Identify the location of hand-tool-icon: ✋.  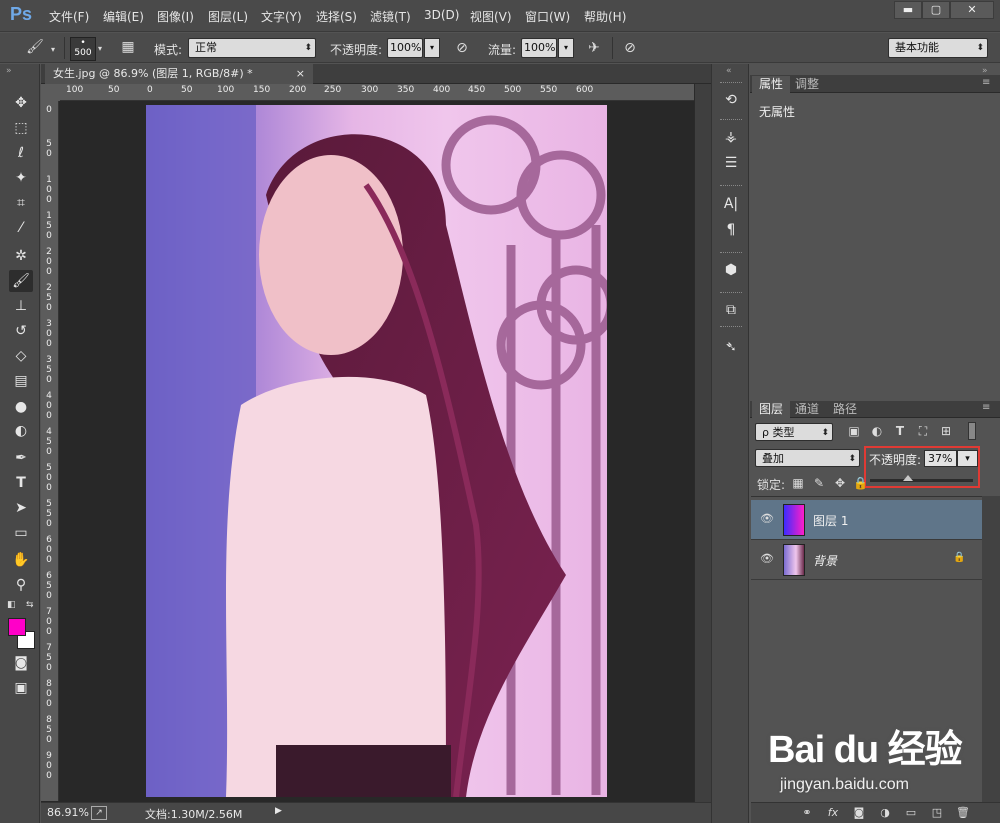
(21, 560).